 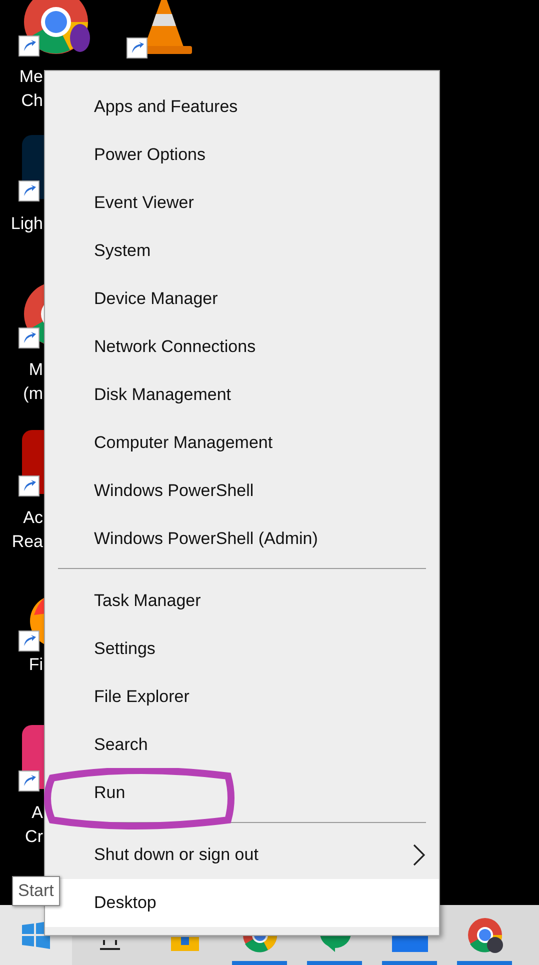 What do you see at coordinates (31, 77) in the screenshot?
I see `icon-label: Me` at bounding box center [31, 77].